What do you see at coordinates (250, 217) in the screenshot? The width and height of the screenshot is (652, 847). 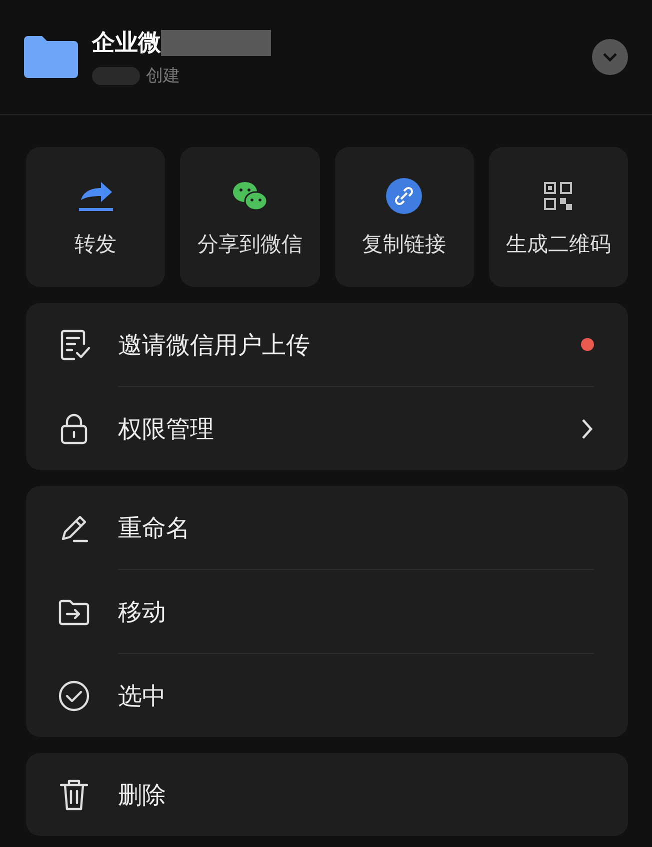 I see `share-action-button: 分享到微信` at bounding box center [250, 217].